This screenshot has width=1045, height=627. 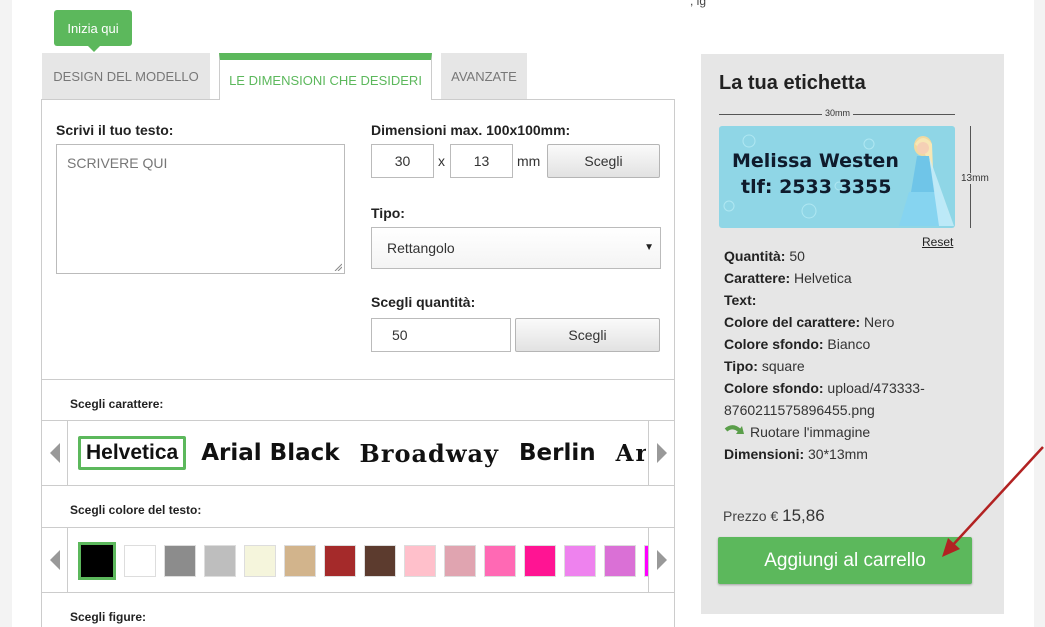 I want to click on dimensions-label: Dimensioni max. 100x100mm:, so click(x=471, y=130).